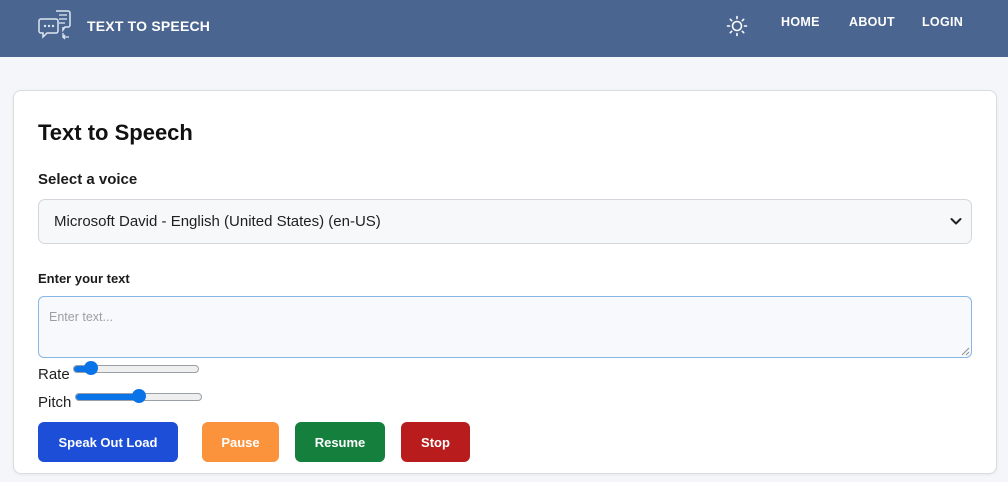 The image size is (1008, 482). Describe the element at coordinates (737, 26) in the screenshot. I see `sun-icon` at that location.